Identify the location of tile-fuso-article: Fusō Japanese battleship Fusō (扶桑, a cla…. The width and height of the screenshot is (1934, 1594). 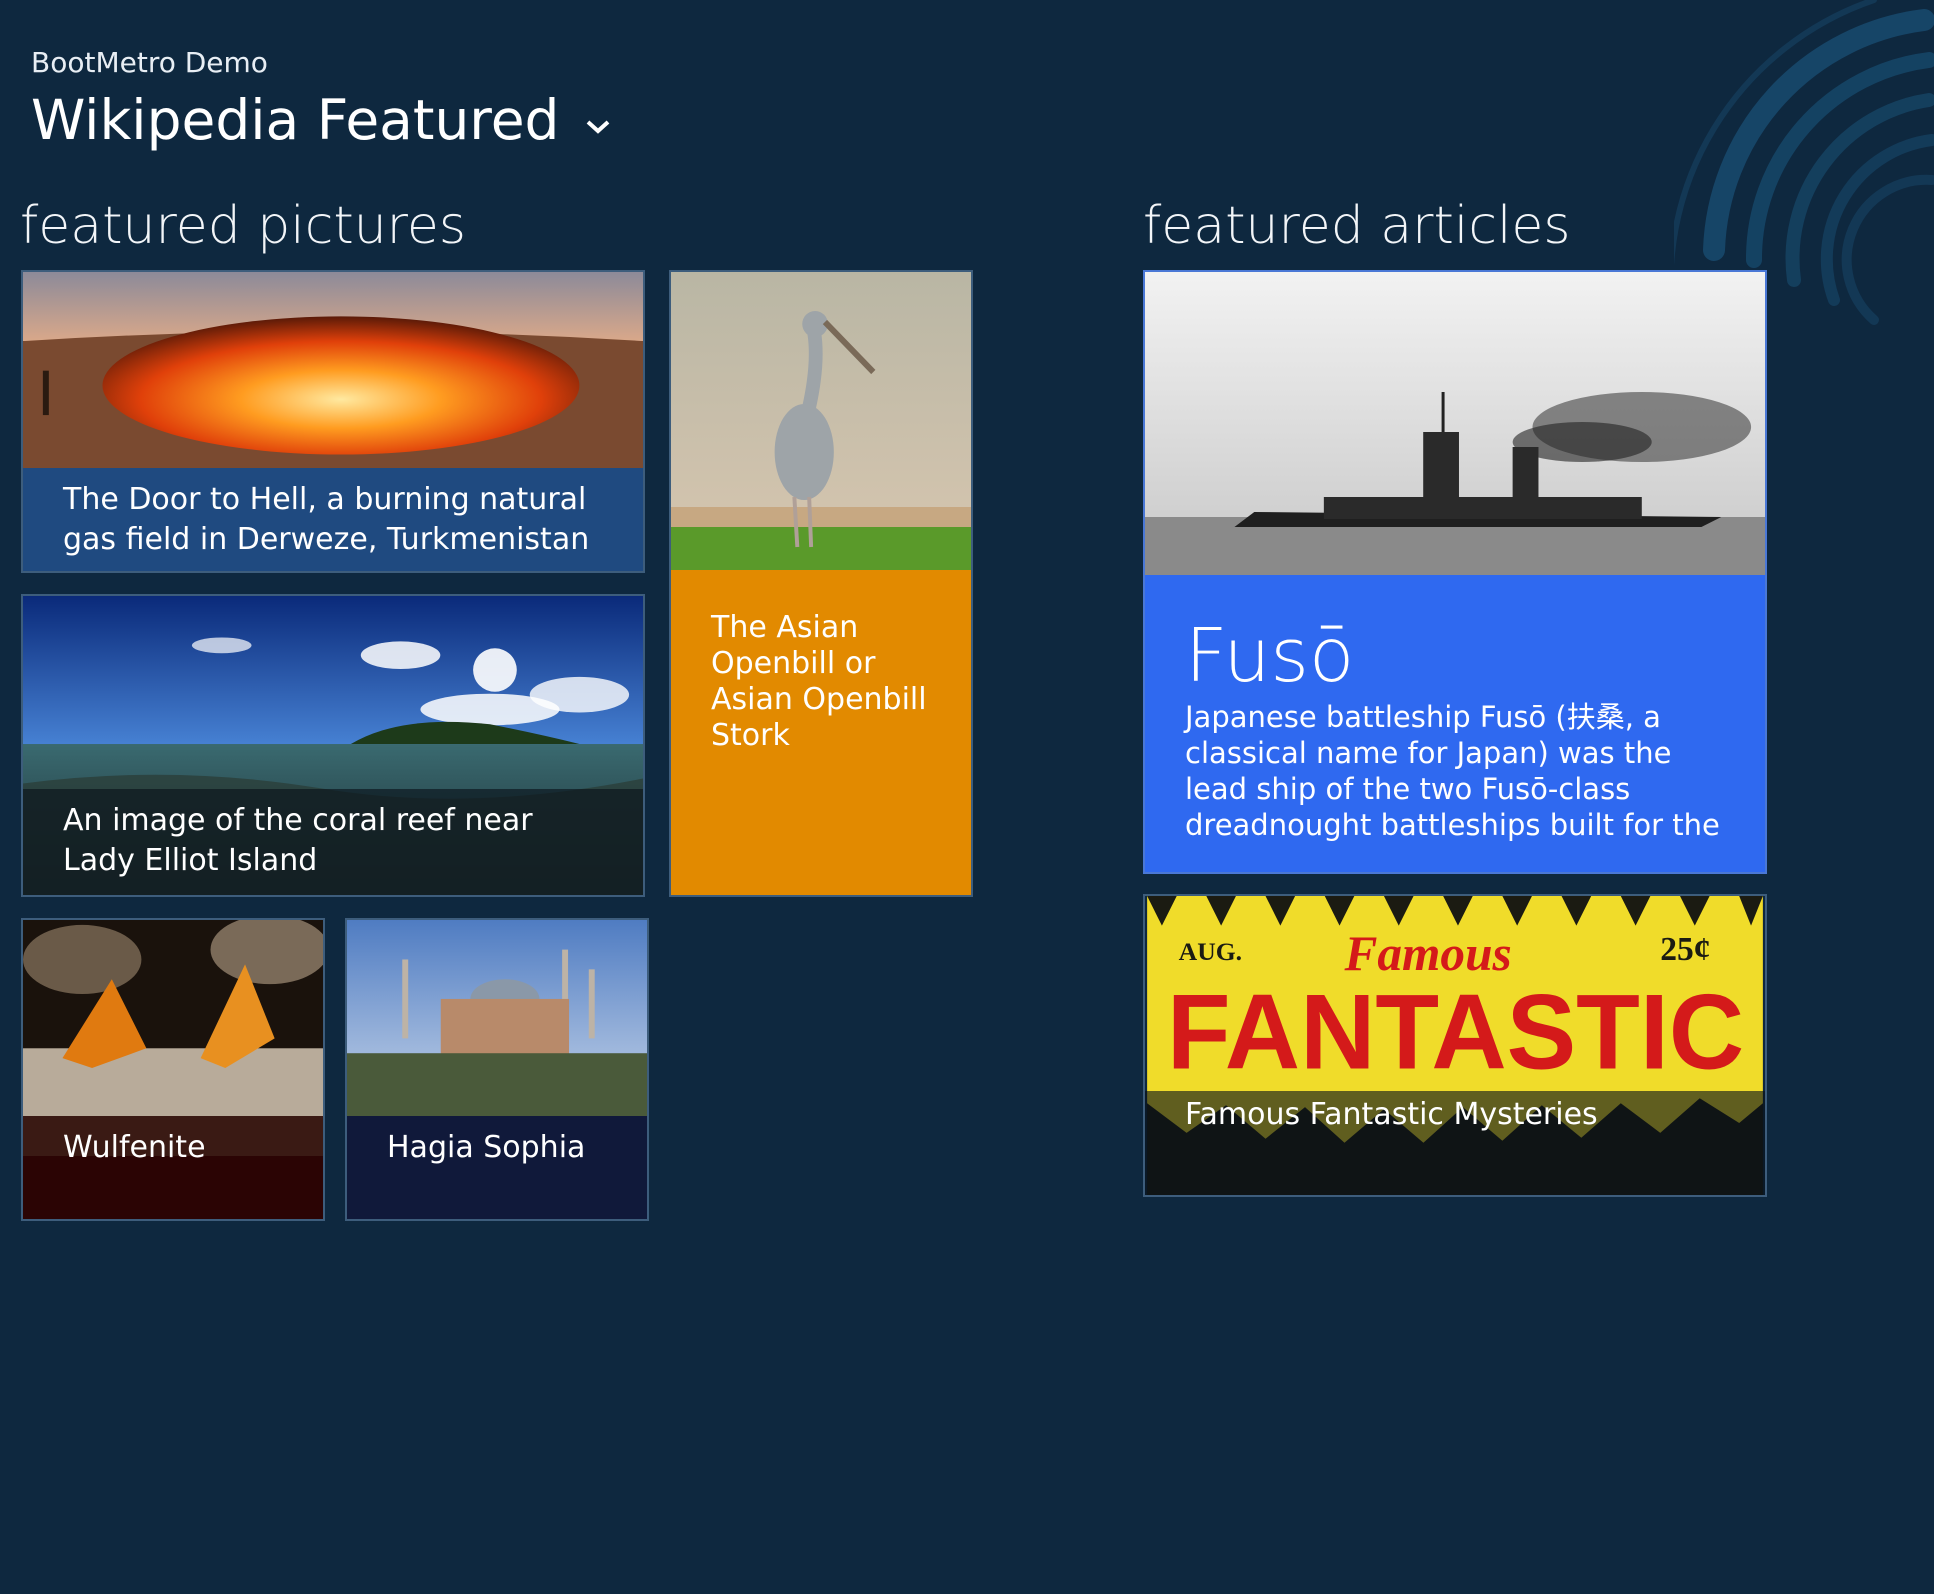
(1455, 572).